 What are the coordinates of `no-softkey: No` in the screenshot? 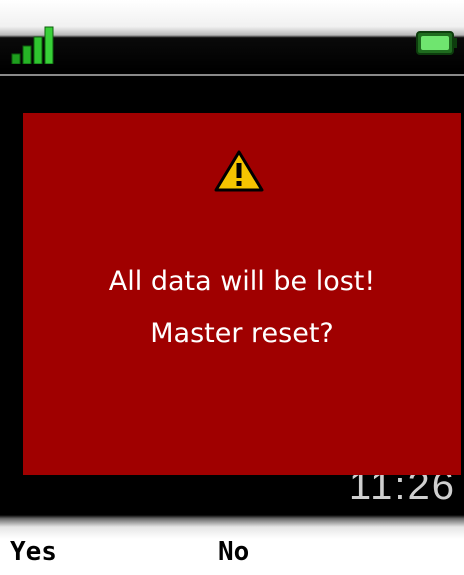 It's located at (233, 552).